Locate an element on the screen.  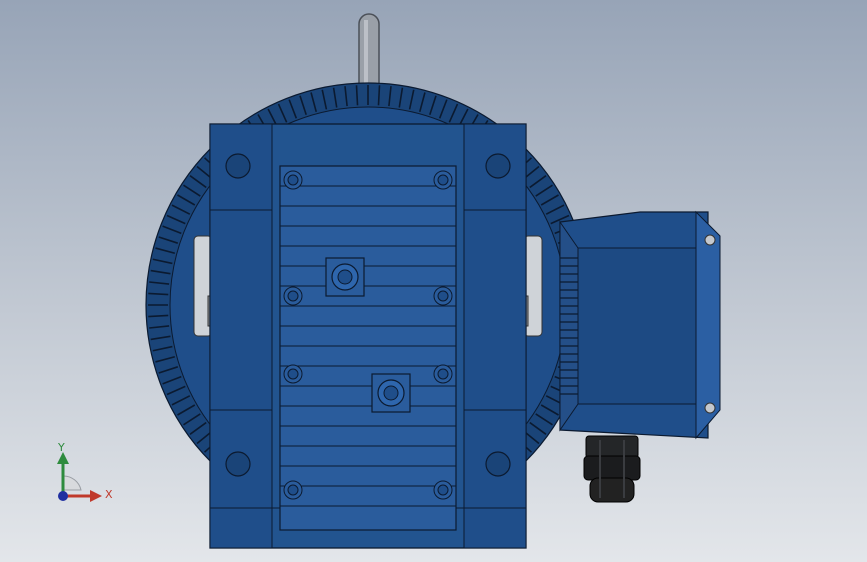
y-axis-label: Y is located at coordinates (61, 447).